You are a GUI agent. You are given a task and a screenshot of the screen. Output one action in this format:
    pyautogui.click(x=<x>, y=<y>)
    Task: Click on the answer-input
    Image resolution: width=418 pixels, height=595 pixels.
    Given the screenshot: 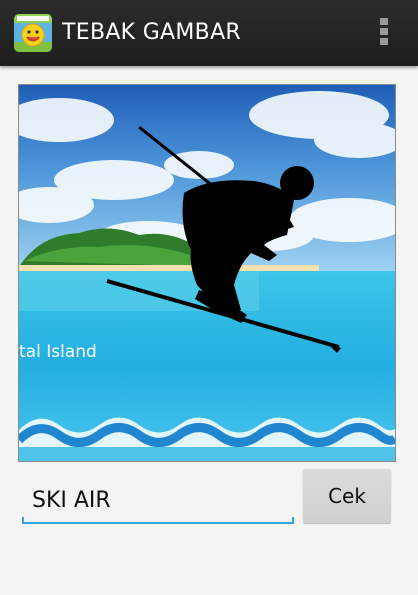 What is the action you would take?
    pyautogui.click(x=158, y=500)
    